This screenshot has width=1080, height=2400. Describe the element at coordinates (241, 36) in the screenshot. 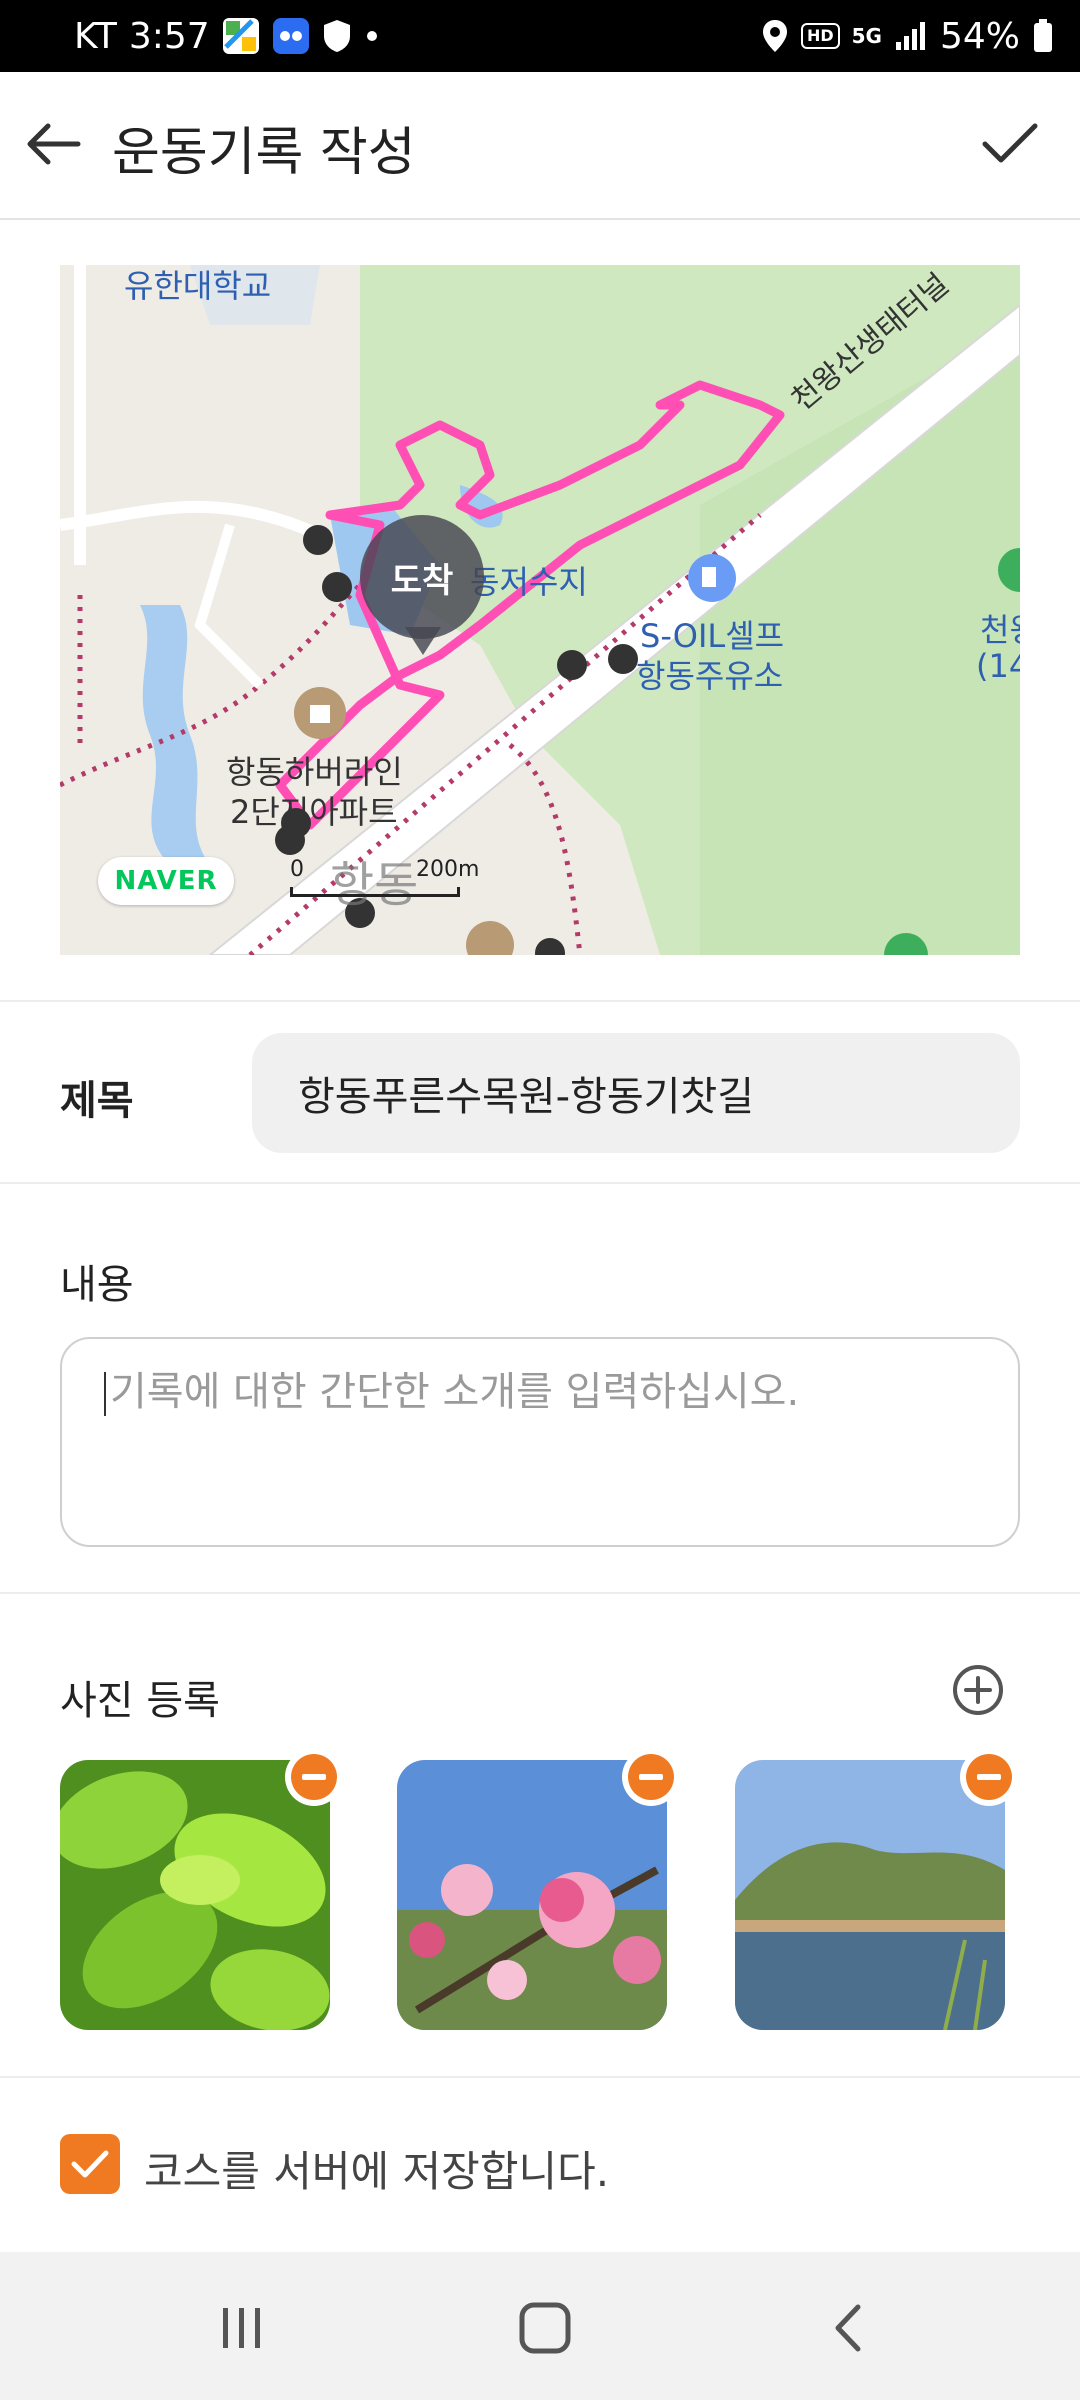

I see `maps-app-icon` at that location.